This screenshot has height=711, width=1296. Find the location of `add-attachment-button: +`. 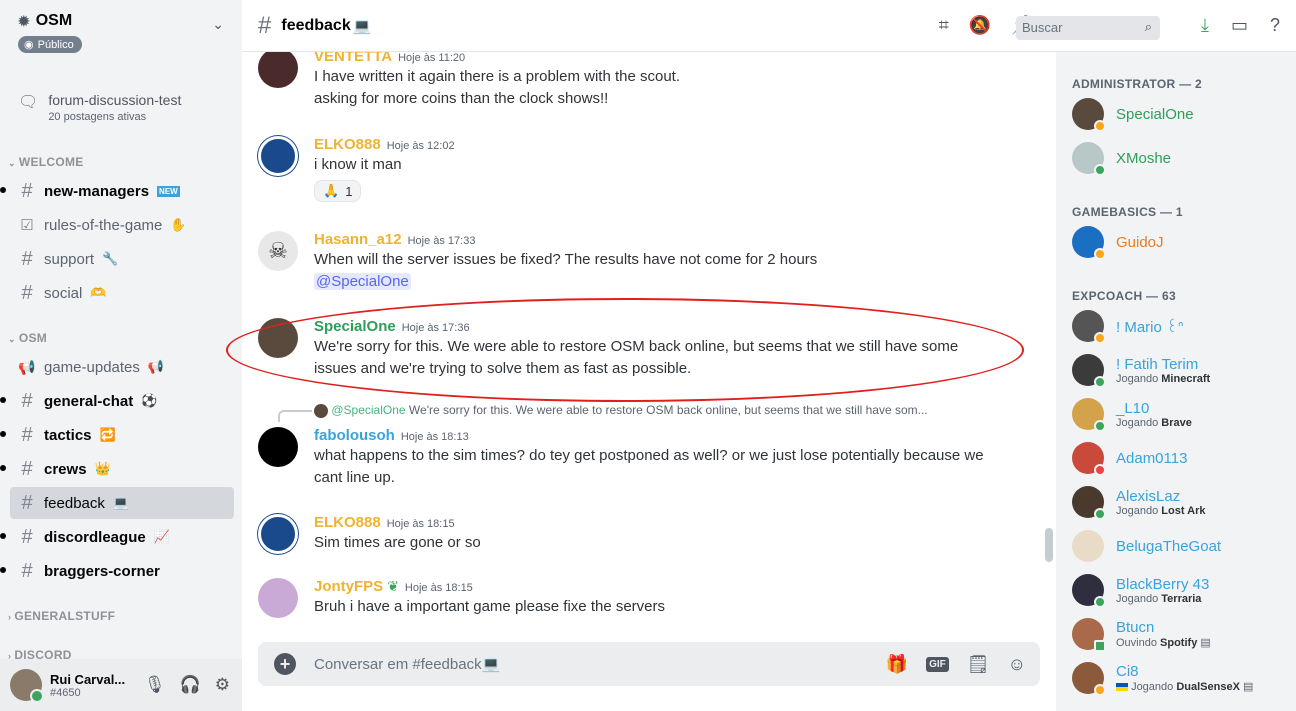

add-attachment-button: + is located at coordinates (285, 664).